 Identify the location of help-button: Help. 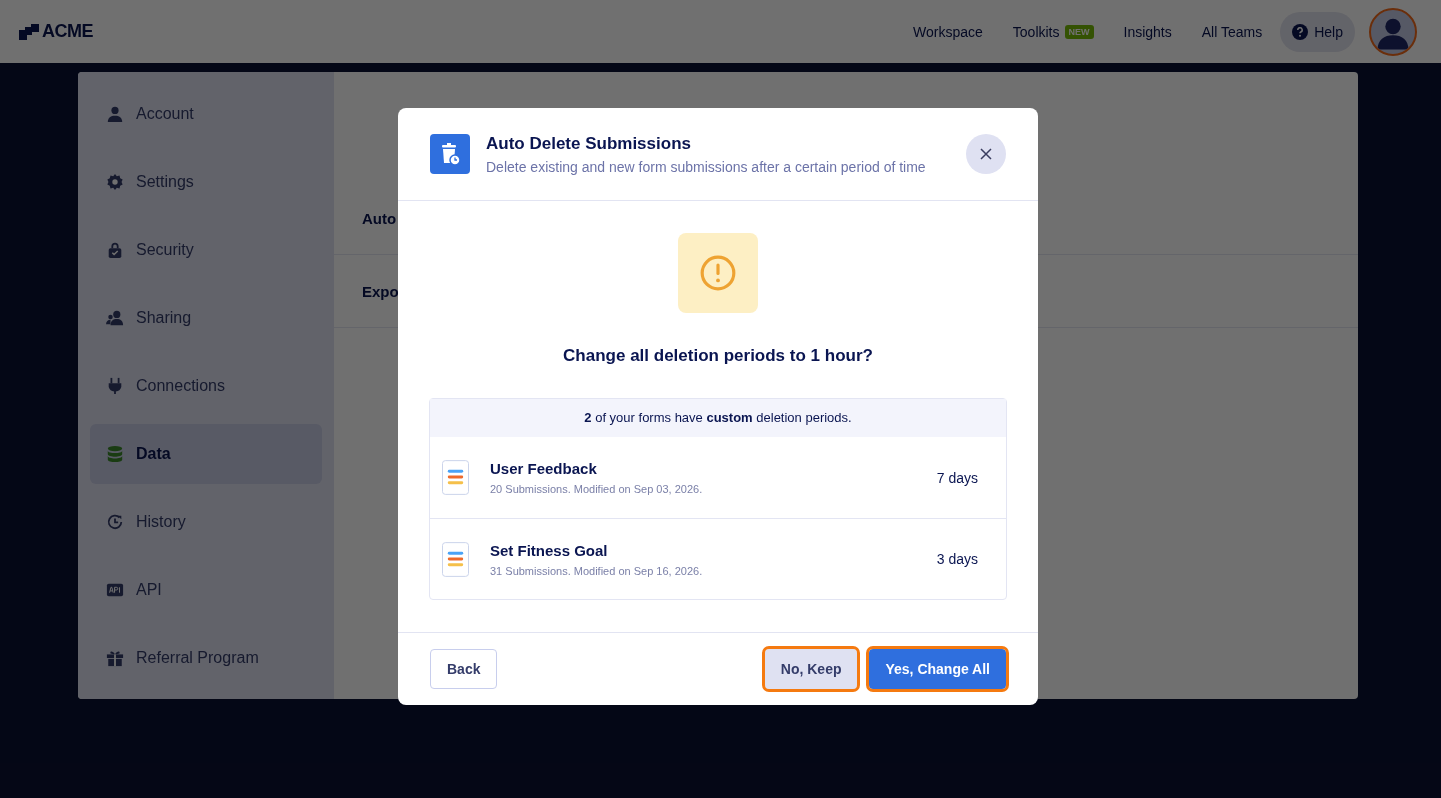
(1317, 31).